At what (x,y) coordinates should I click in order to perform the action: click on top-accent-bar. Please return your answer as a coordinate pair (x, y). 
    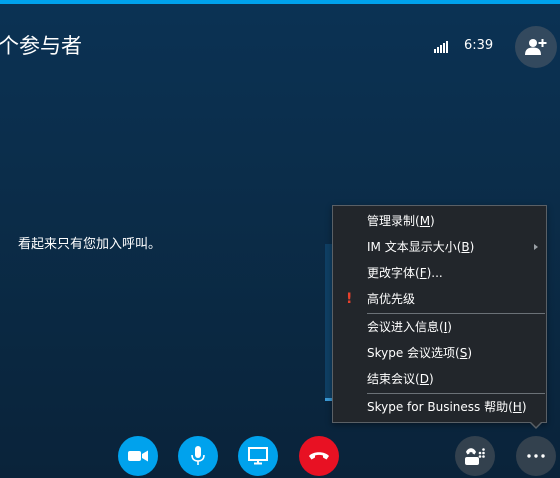
    Looking at the image, I should click on (280, 2).